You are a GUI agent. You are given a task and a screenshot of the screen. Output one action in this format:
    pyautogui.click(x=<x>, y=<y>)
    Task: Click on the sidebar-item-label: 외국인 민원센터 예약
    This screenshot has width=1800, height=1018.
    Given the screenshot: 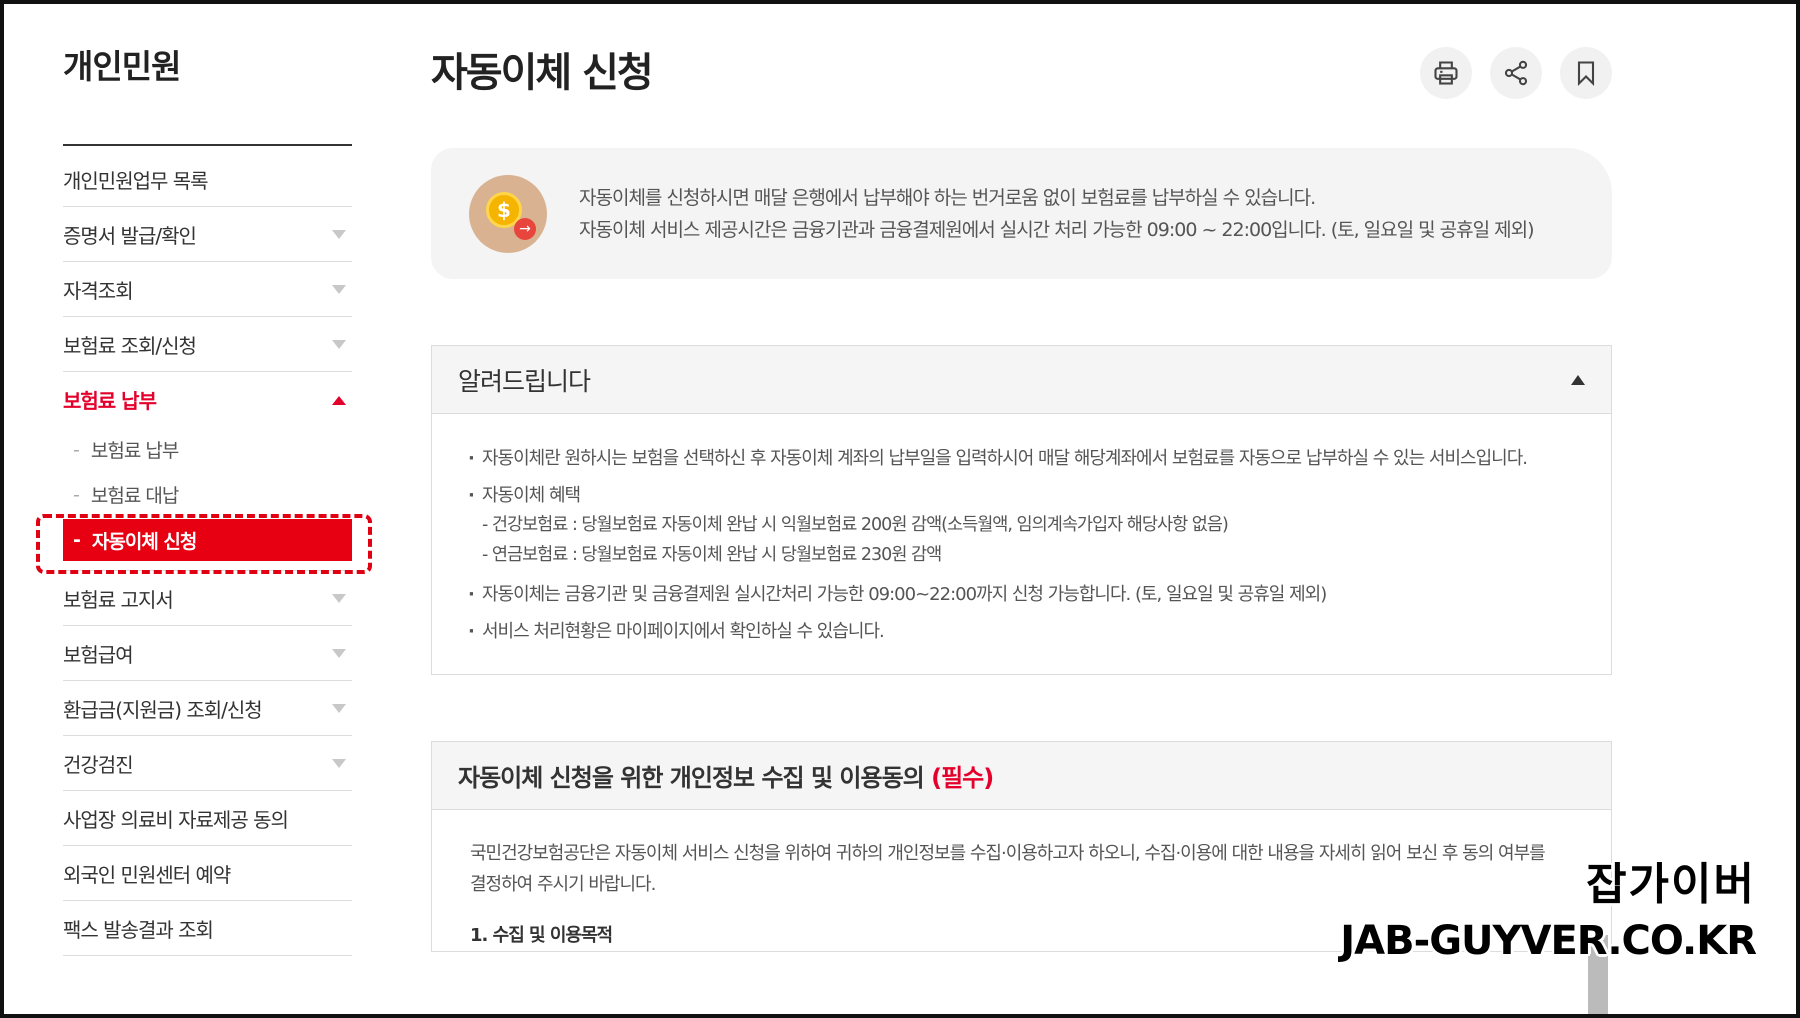 What is the action you would take?
    pyautogui.click(x=147, y=874)
    